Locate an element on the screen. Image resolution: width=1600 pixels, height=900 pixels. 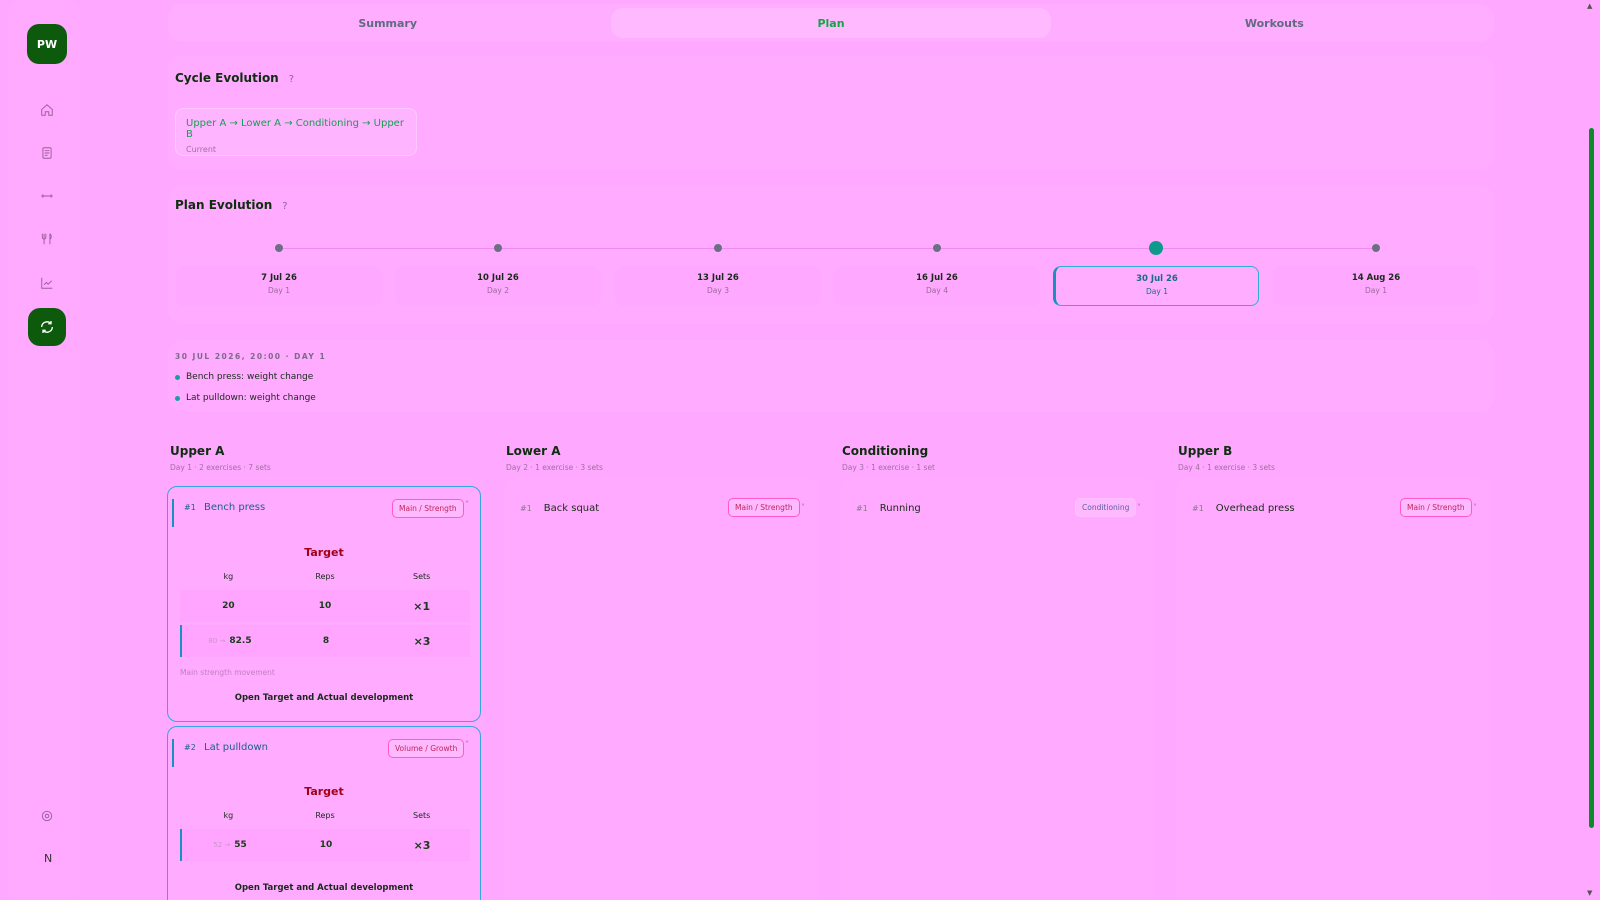
day-subtitle: Day 2 · 1 exercise · 3 sets is located at coordinates (554, 467).